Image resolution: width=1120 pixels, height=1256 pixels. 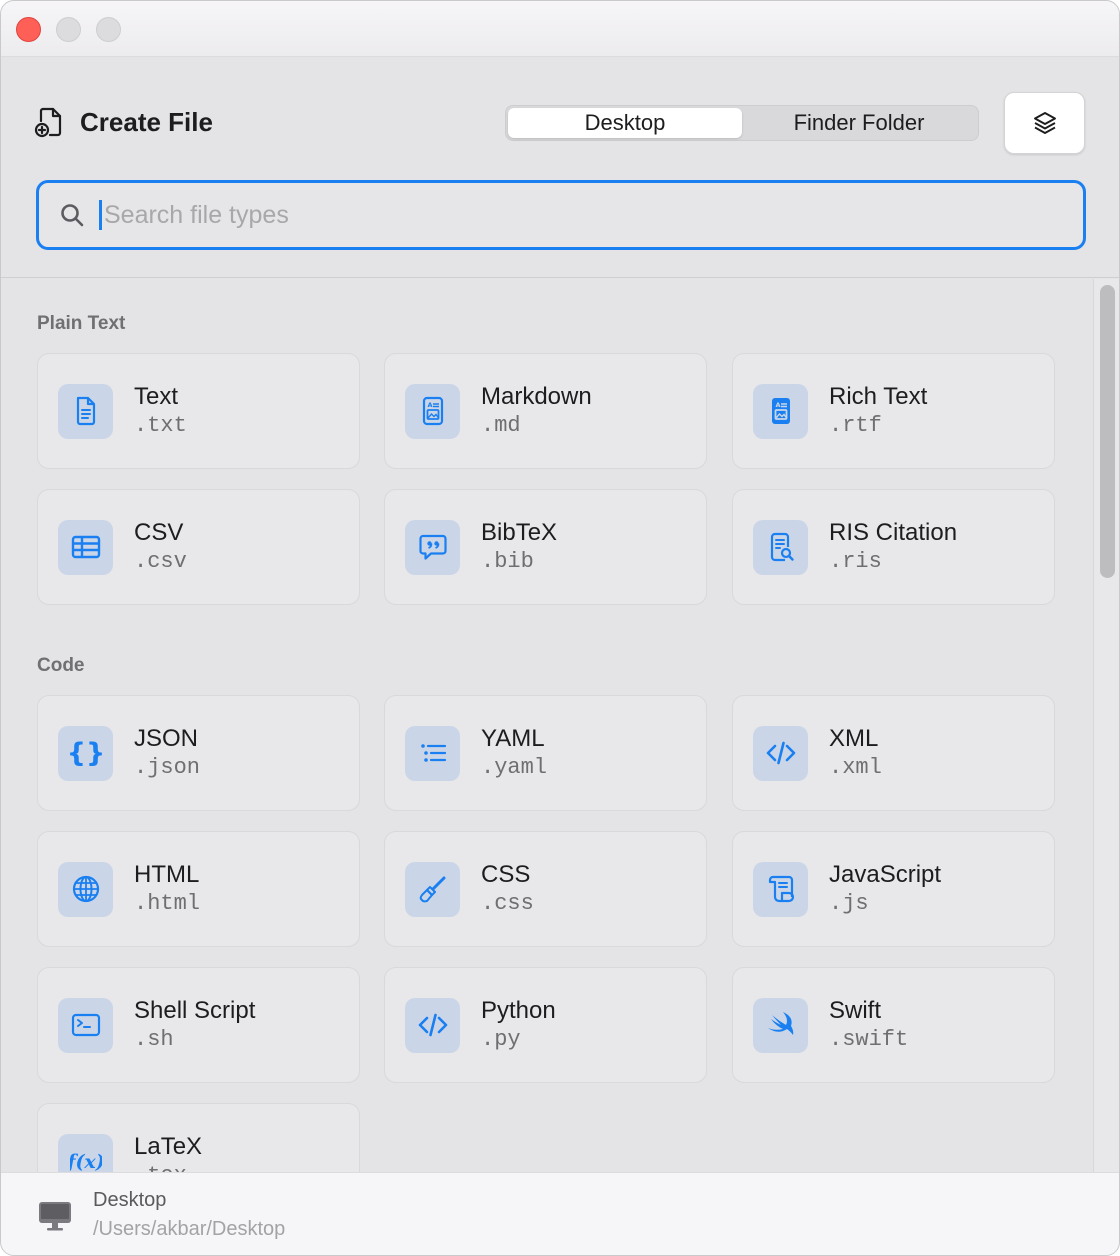 I want to click on paintbrush-icon, so click(x=432, y=889).